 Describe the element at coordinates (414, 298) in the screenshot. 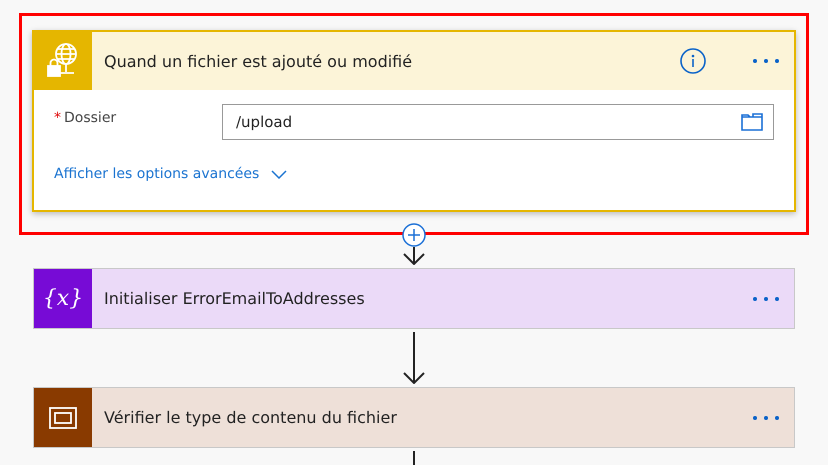

I see `step-card: {x} Initialiser ErrorEmailToAddresses` at that location.